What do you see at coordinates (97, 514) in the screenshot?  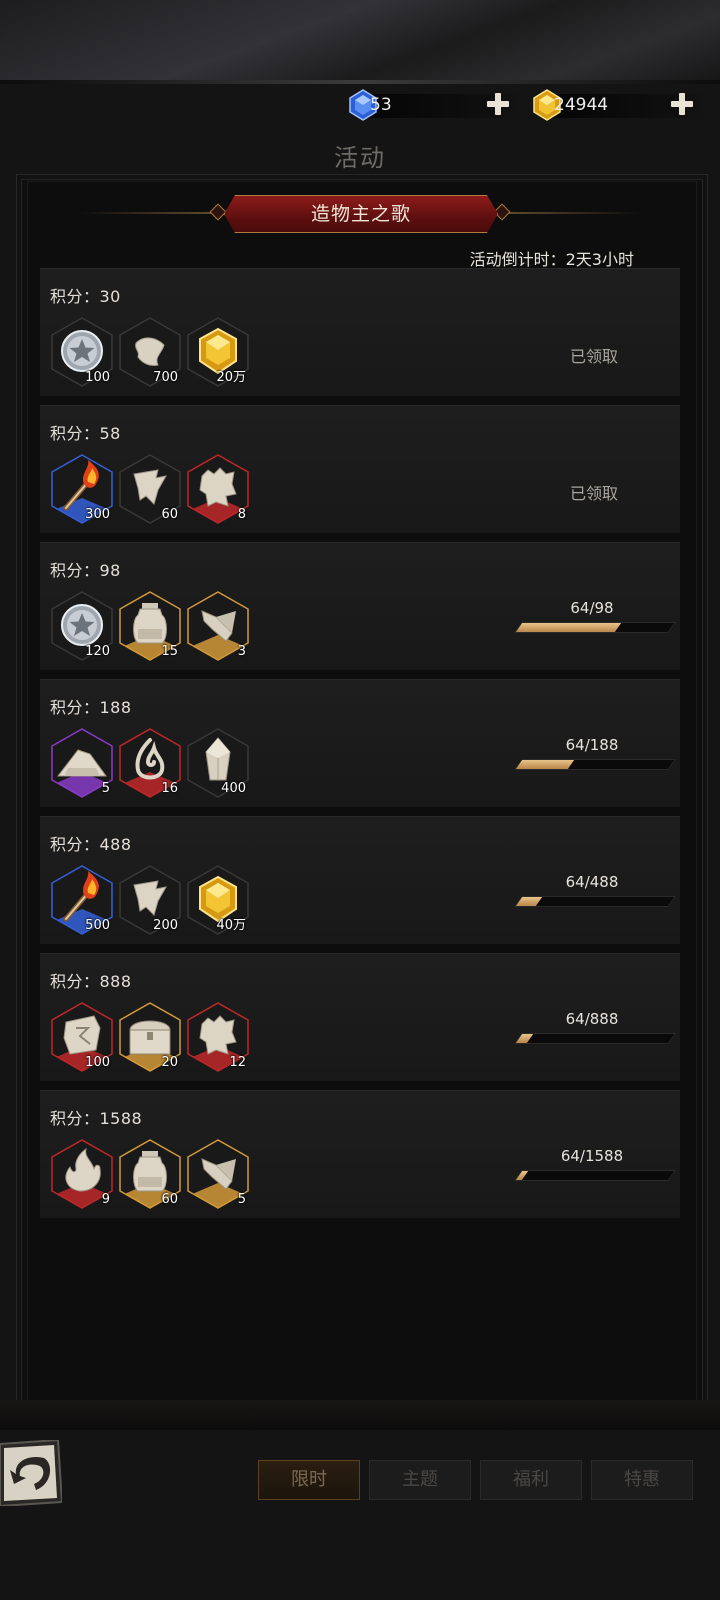 I see `reward-quantity: 300` at bounding box center [97, 514].